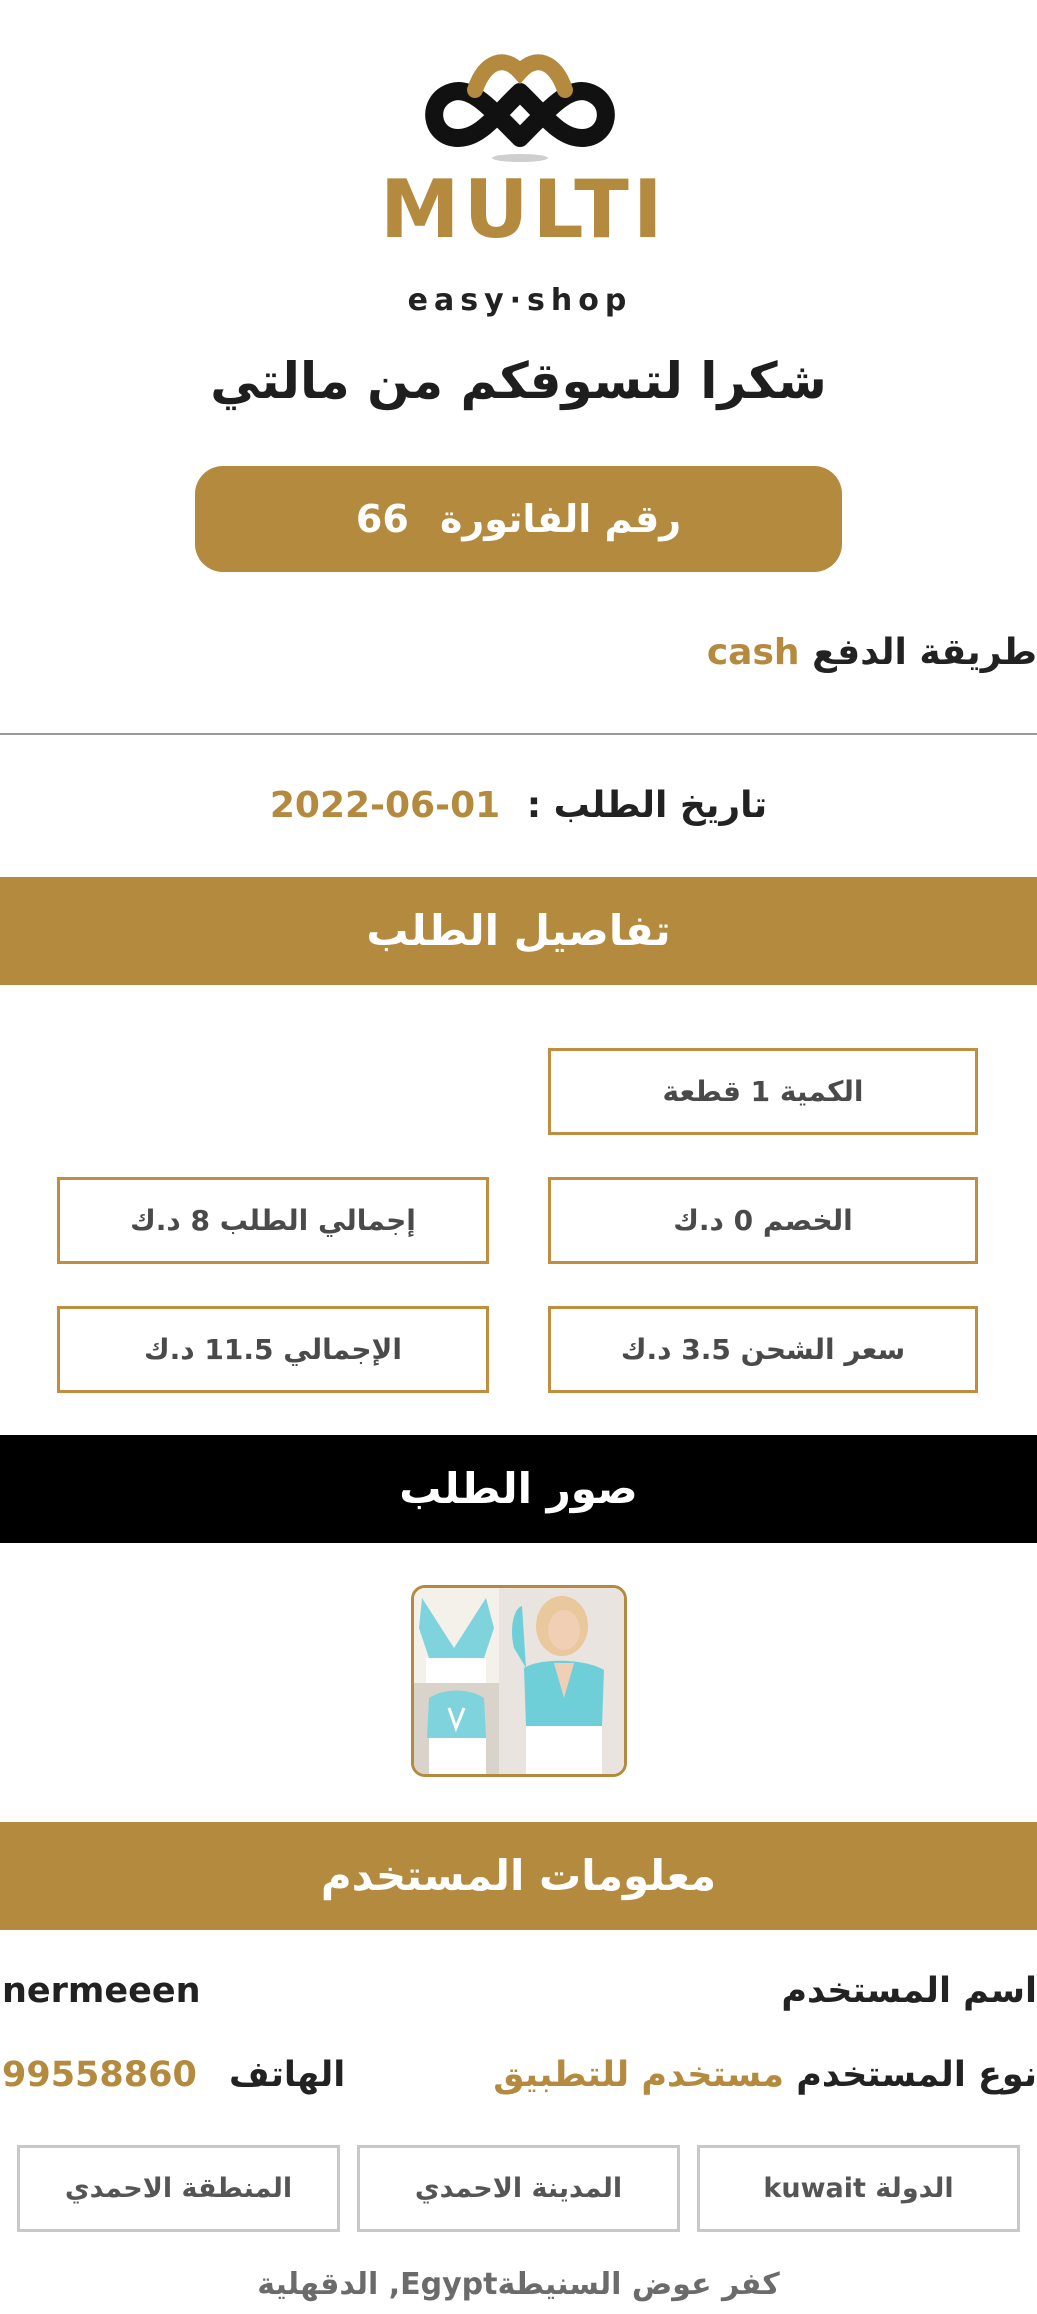 The height and width of the screenshot is (2314, 1037). I want to click on order-image-thumbnail, so click(519, 1681).